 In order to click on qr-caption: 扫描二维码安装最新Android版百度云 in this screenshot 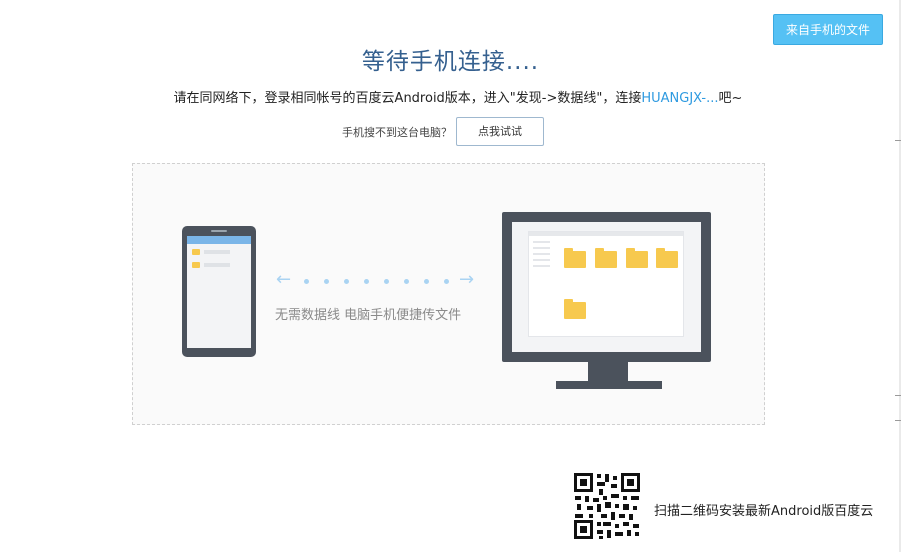, I will do `click(764, 511)`.